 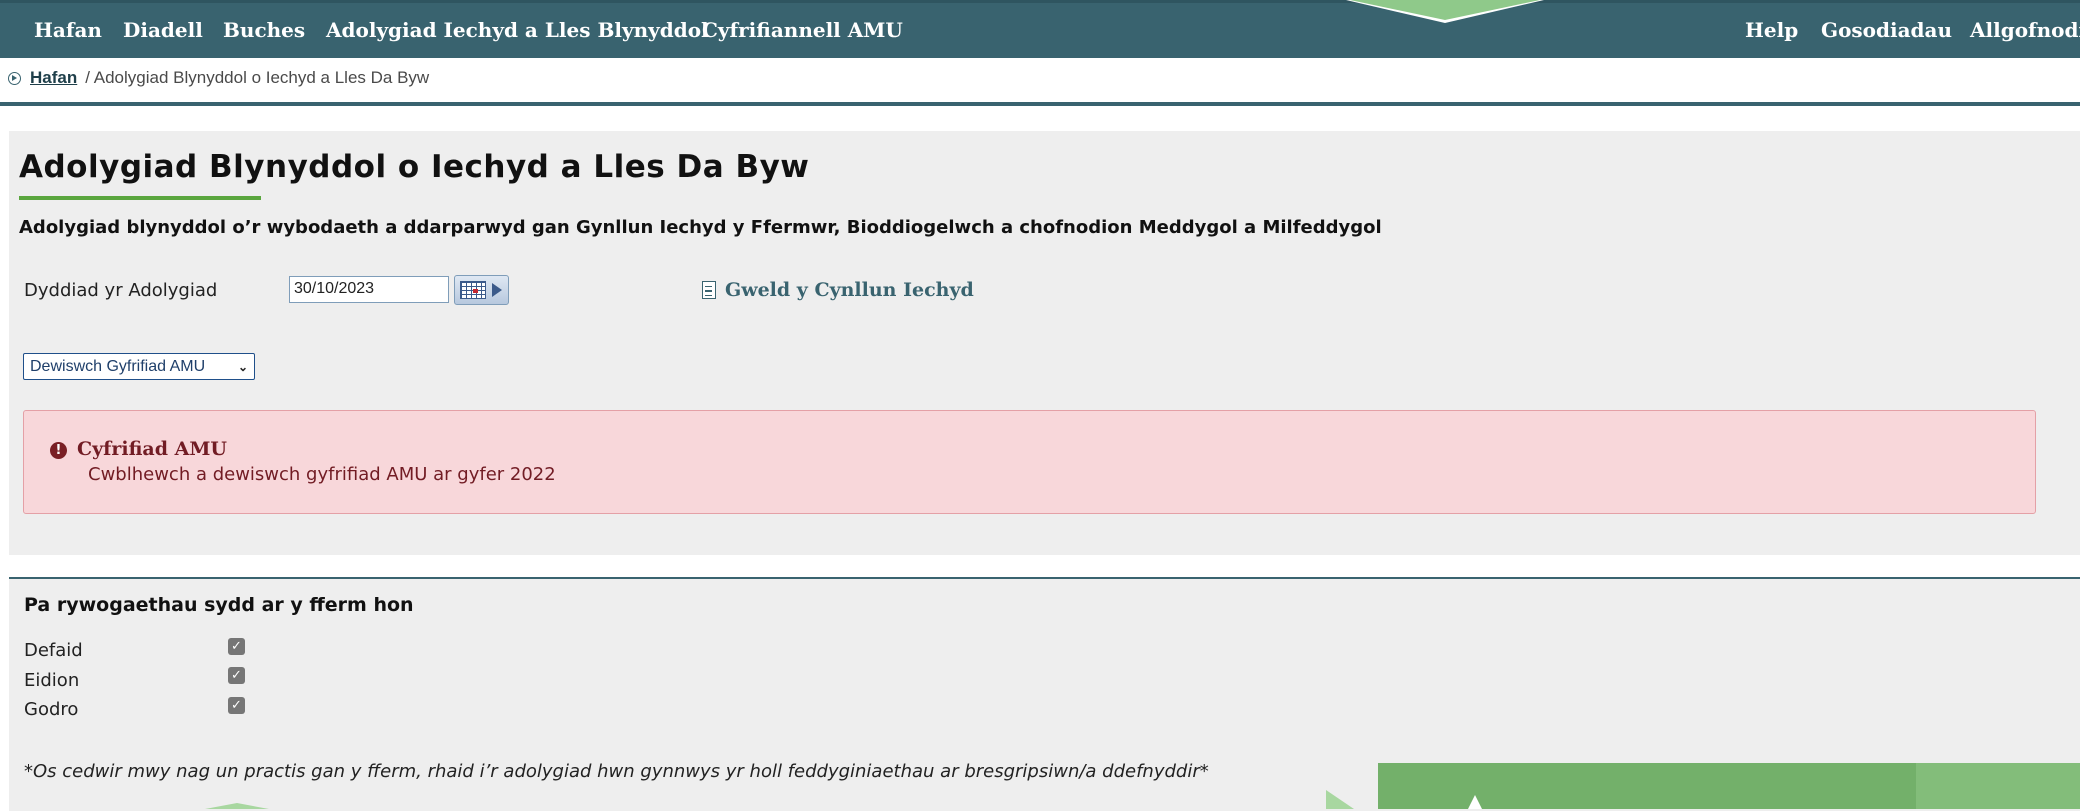 What do you see at coordinates (152, 449) in the screenshot?
I see `alert-title: Cyfrifiad AMU` at bounding box center [152, 449].